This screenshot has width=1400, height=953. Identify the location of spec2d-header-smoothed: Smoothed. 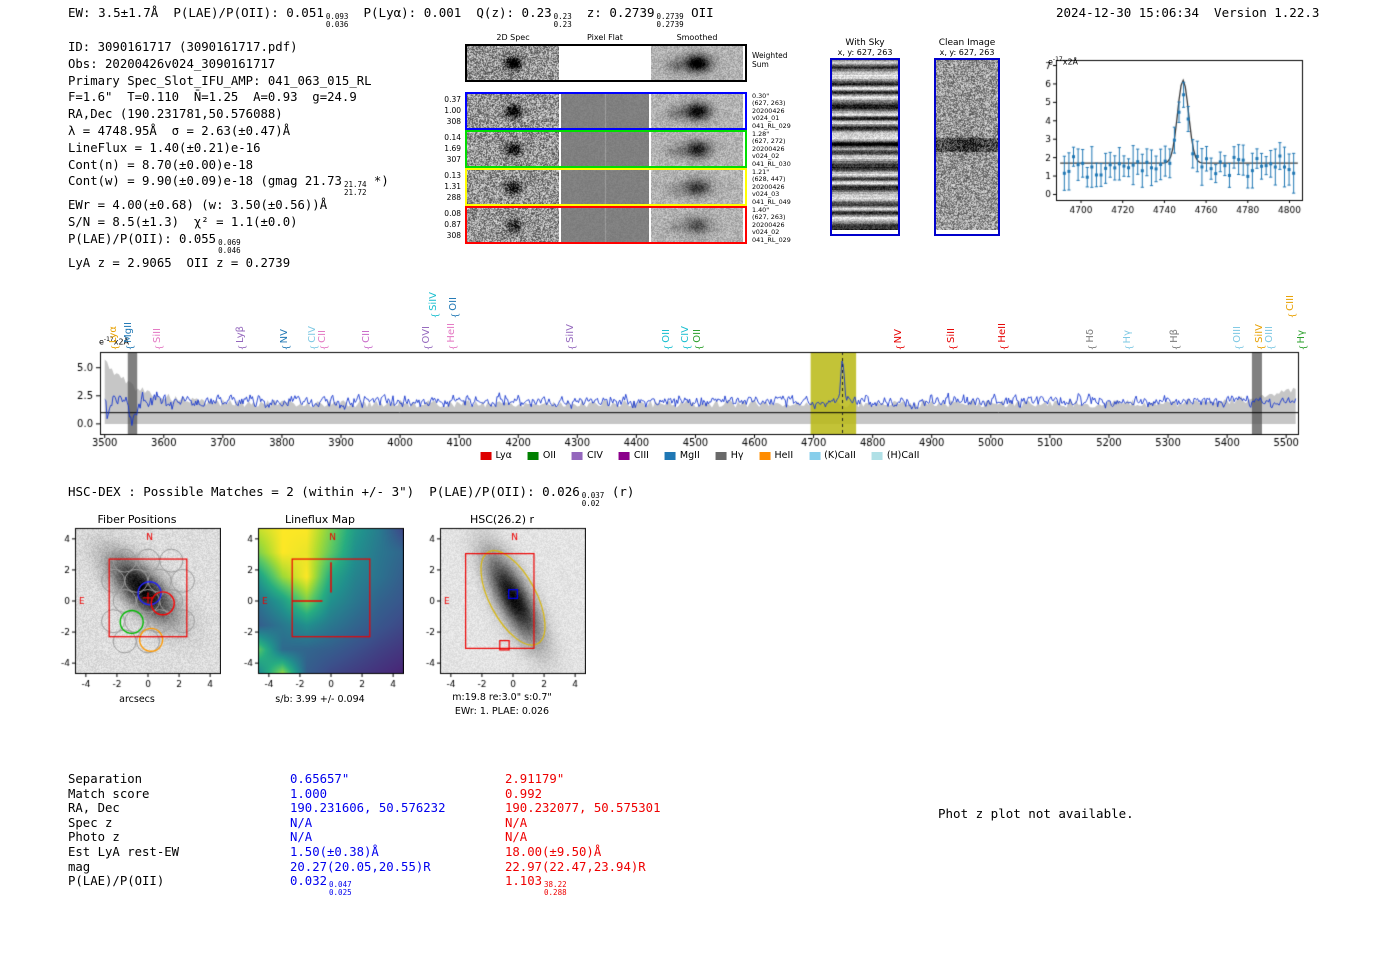
(697, 37).